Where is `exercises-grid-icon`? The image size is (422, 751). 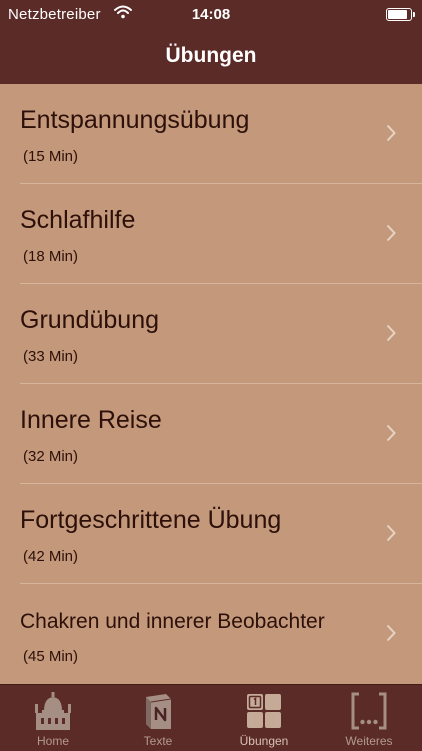
exercises-grid-icon is located at coordinates (264, 711).